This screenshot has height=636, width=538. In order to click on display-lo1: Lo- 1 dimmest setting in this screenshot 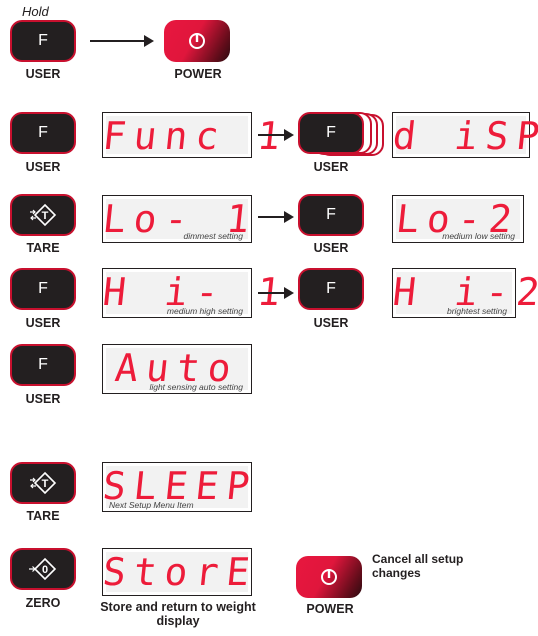, I will do `click(180, 219)`.